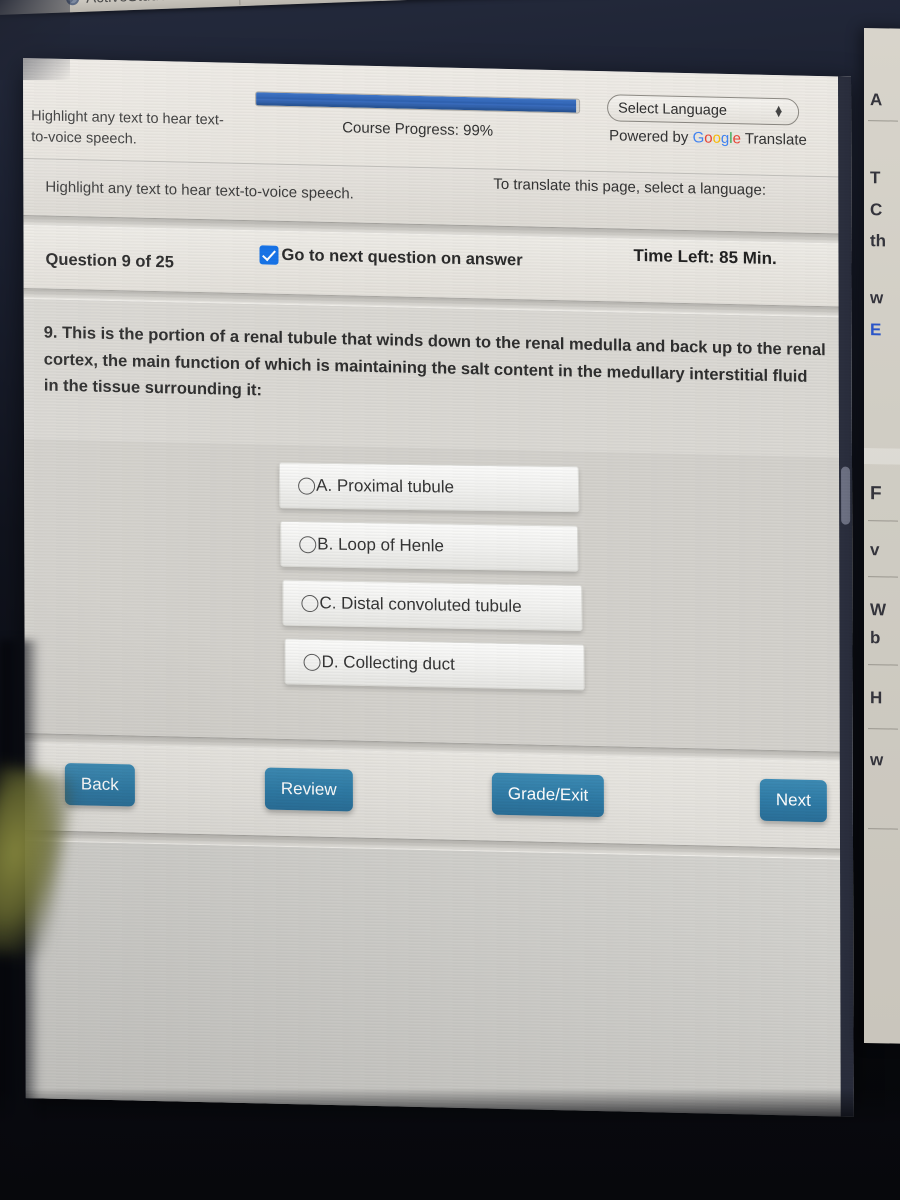 Image resolution: width=900 pixels, height=1200 pixels. I want to click on review-button: Review, so click(308, 789).